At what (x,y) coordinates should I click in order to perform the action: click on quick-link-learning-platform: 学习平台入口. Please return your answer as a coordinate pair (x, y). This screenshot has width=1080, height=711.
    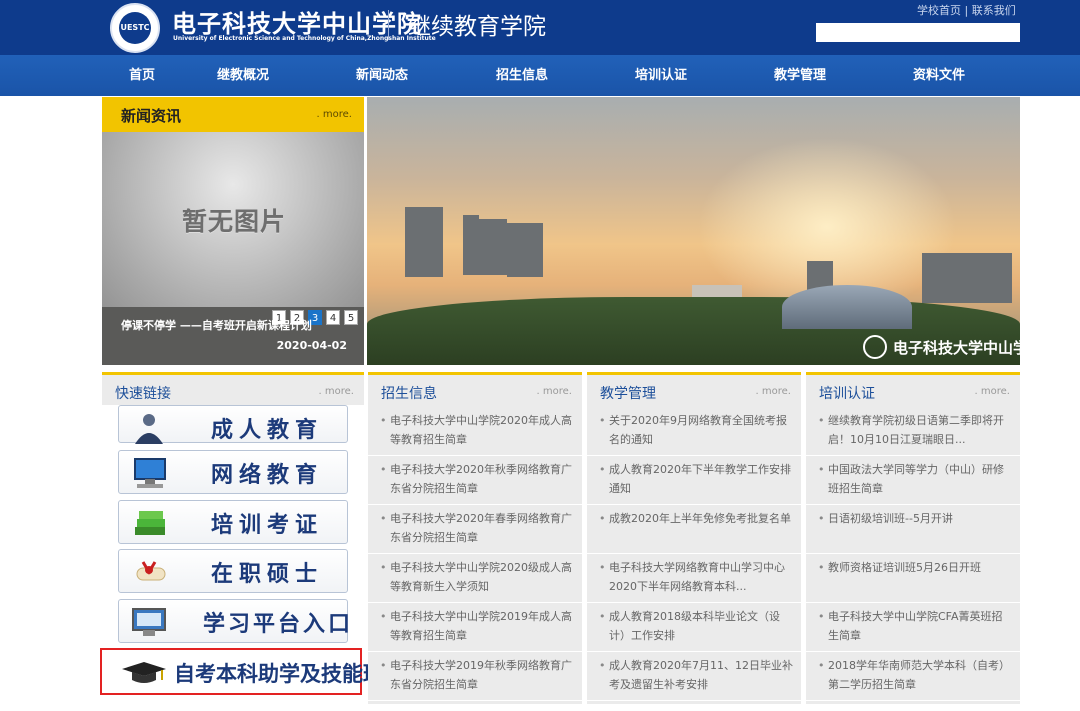
    Looking at the image, I should click on (234, 621).